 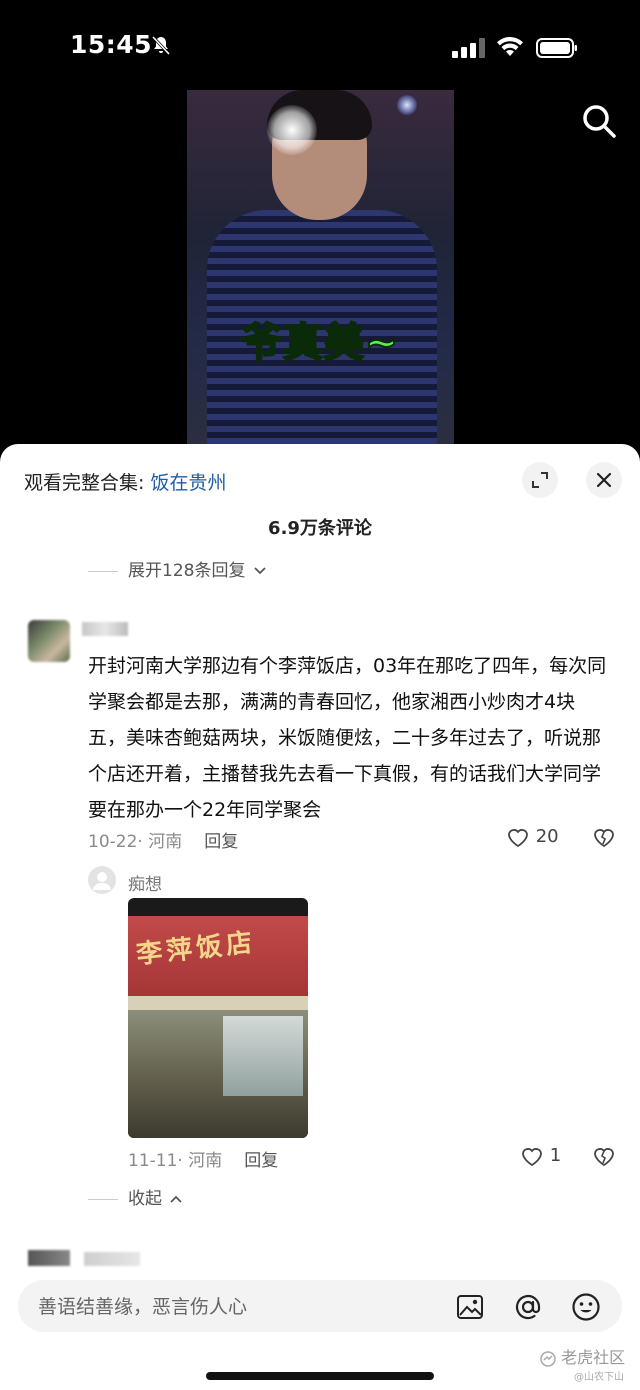 What do you see at coordinates (111, 44) in the screenshot?
I see `status-time: 15:45` at bounding box center [111, 44].